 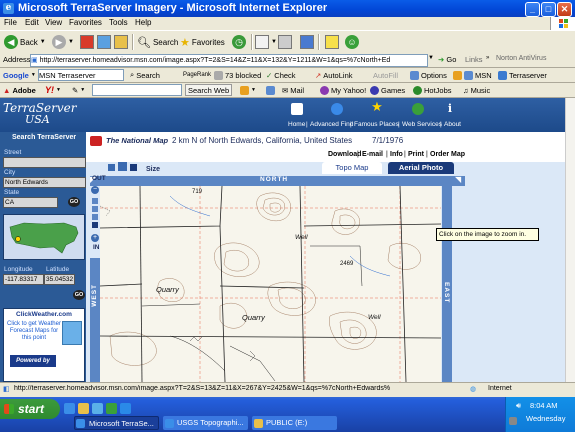 I want to click on back-button: ◀ Back ▼, so click(x=25, y=42).